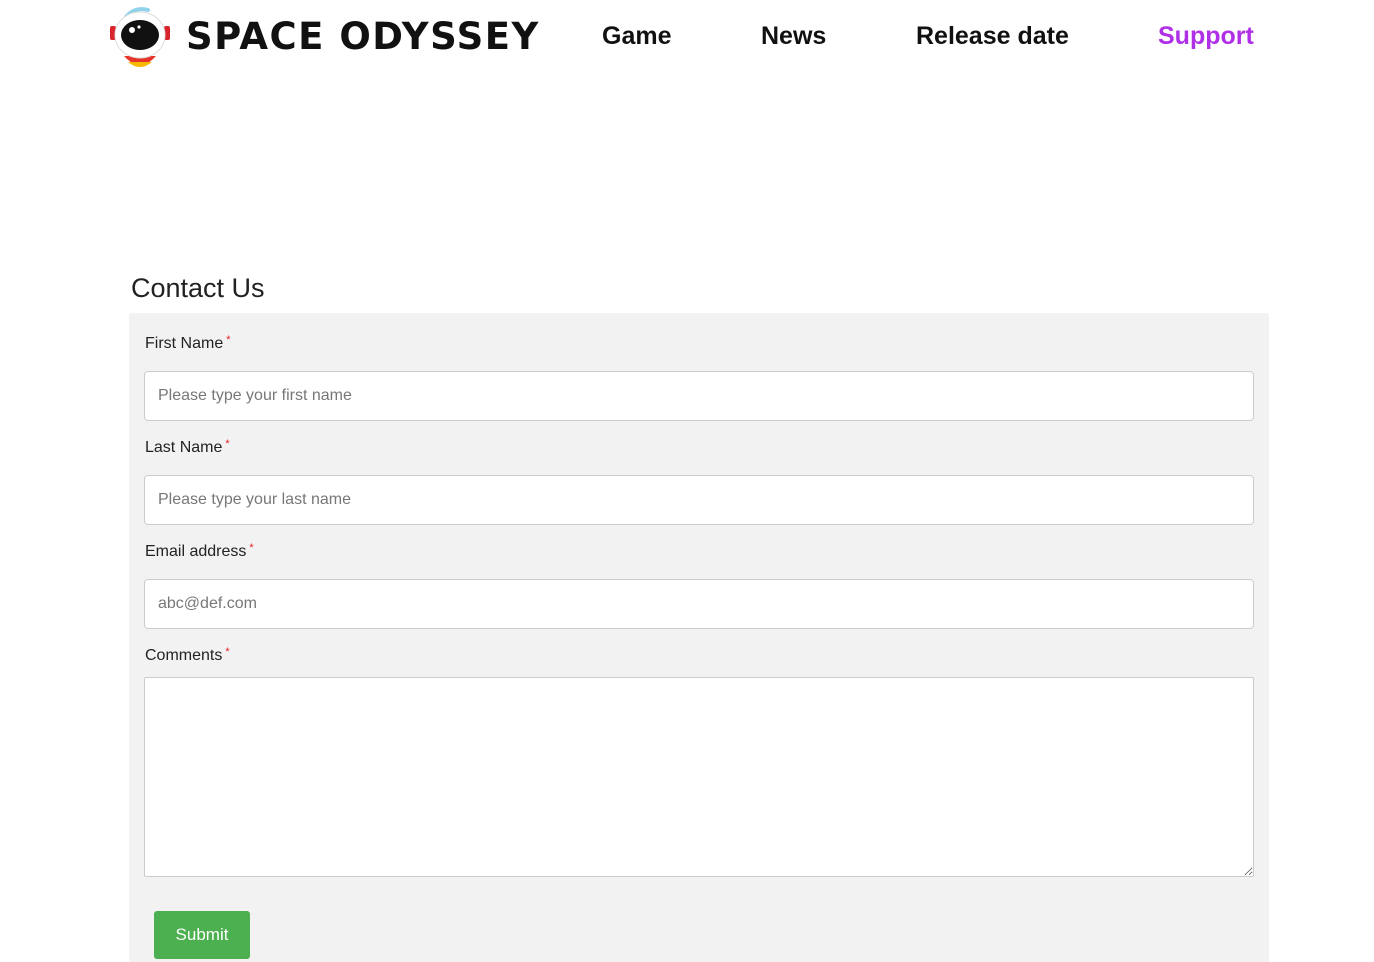 The image size is (1374, 962). I want to click on last-name-label: Last Name *, so click(187, 448).